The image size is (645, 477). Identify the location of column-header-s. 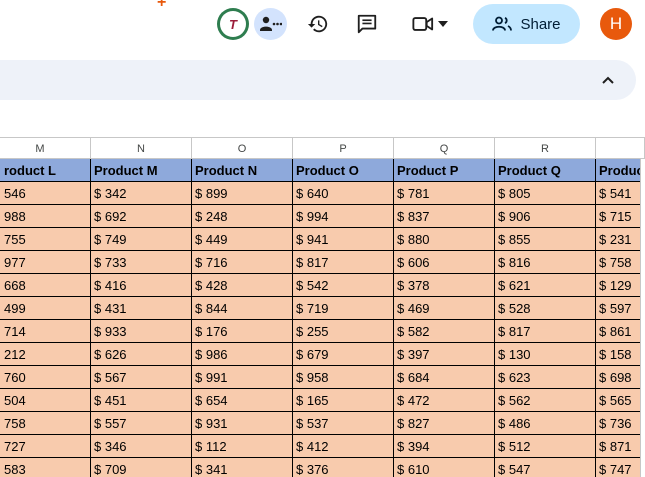
(620, 148).